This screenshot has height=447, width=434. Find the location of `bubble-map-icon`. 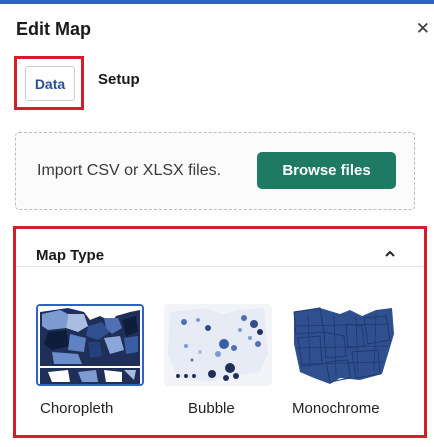

bubble-map-icon is located at coordinates (218, 345).